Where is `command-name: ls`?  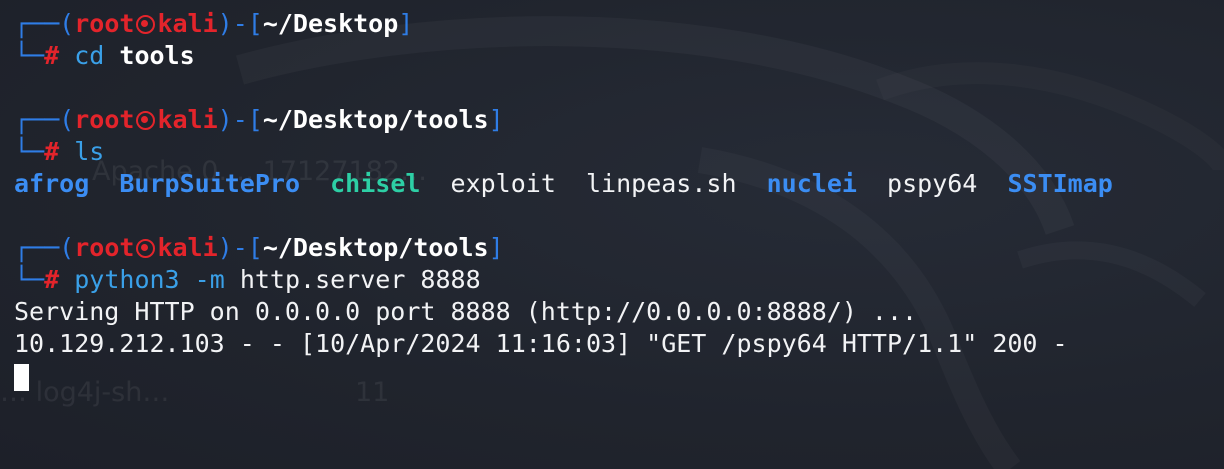 command-name: ls is located at coordinates (89, 151).